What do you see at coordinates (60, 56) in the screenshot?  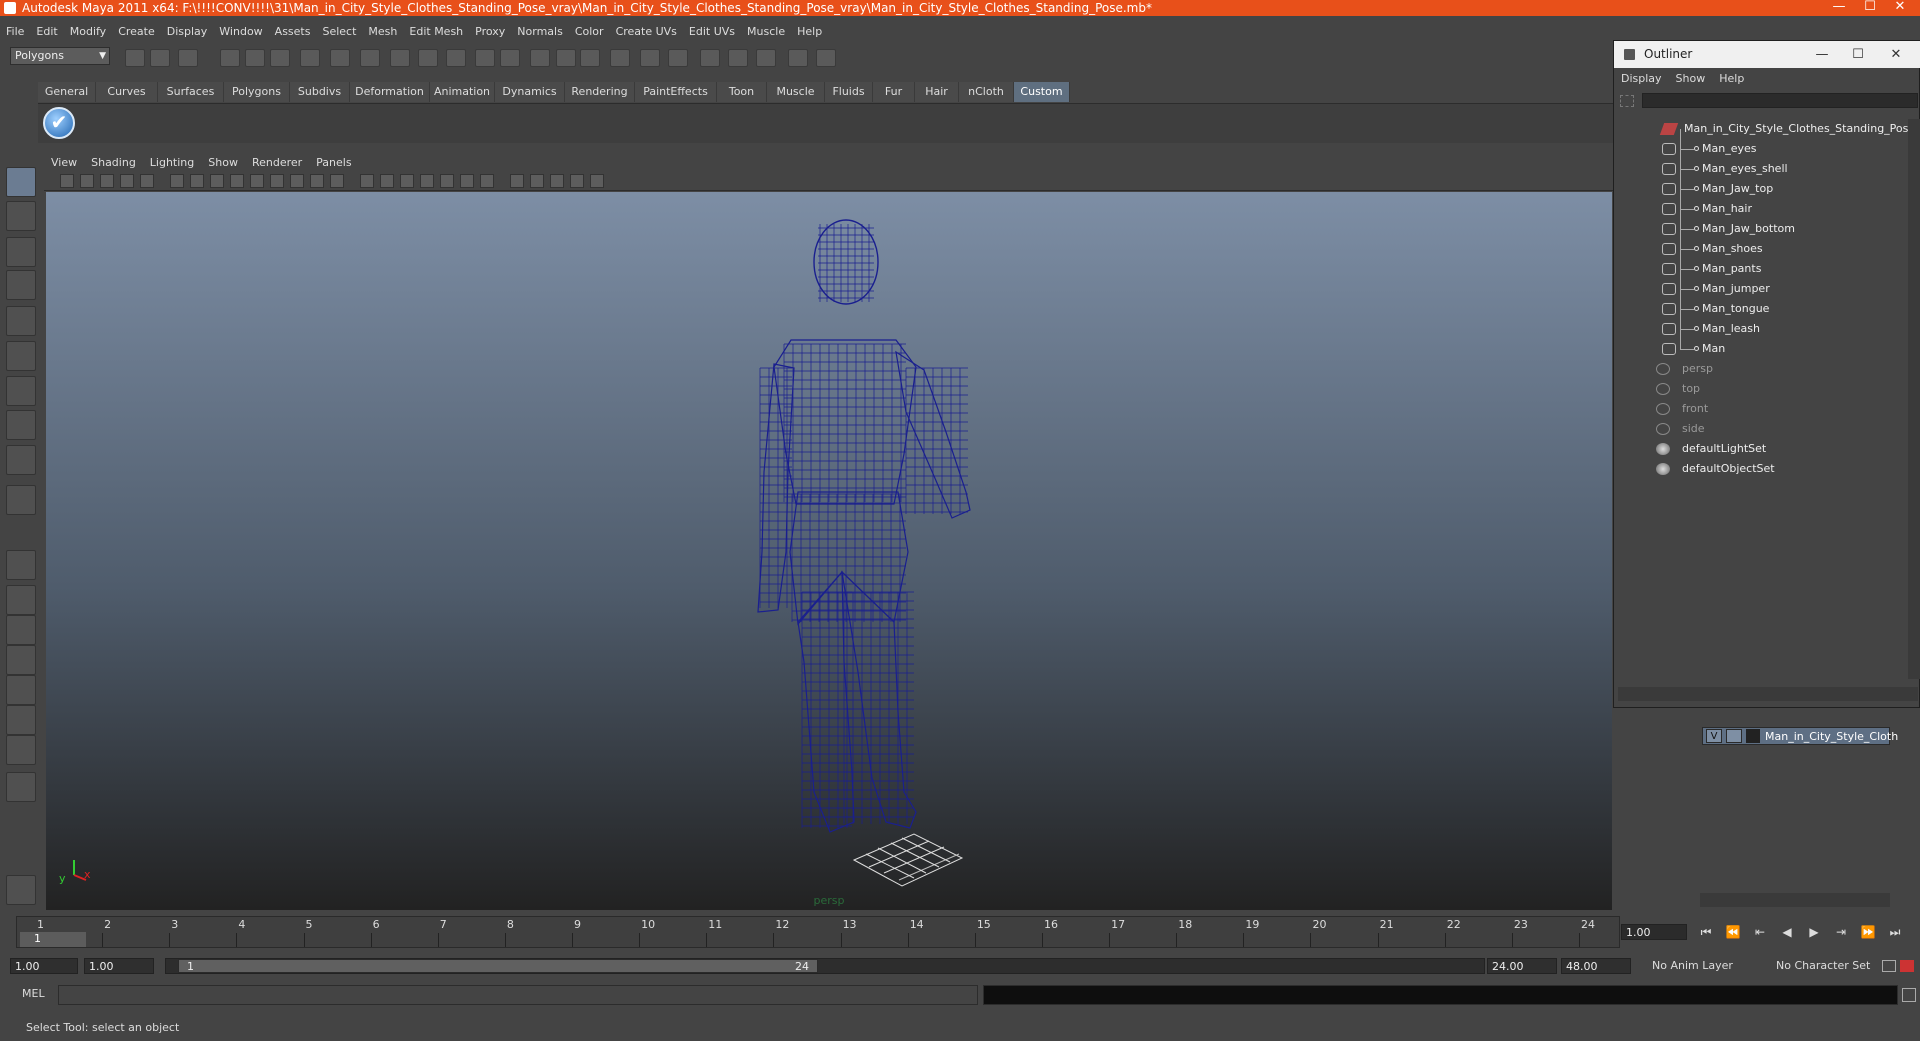 I see `menu-set-dropdown: Polygons ▼` at bounding box center [60, 56].